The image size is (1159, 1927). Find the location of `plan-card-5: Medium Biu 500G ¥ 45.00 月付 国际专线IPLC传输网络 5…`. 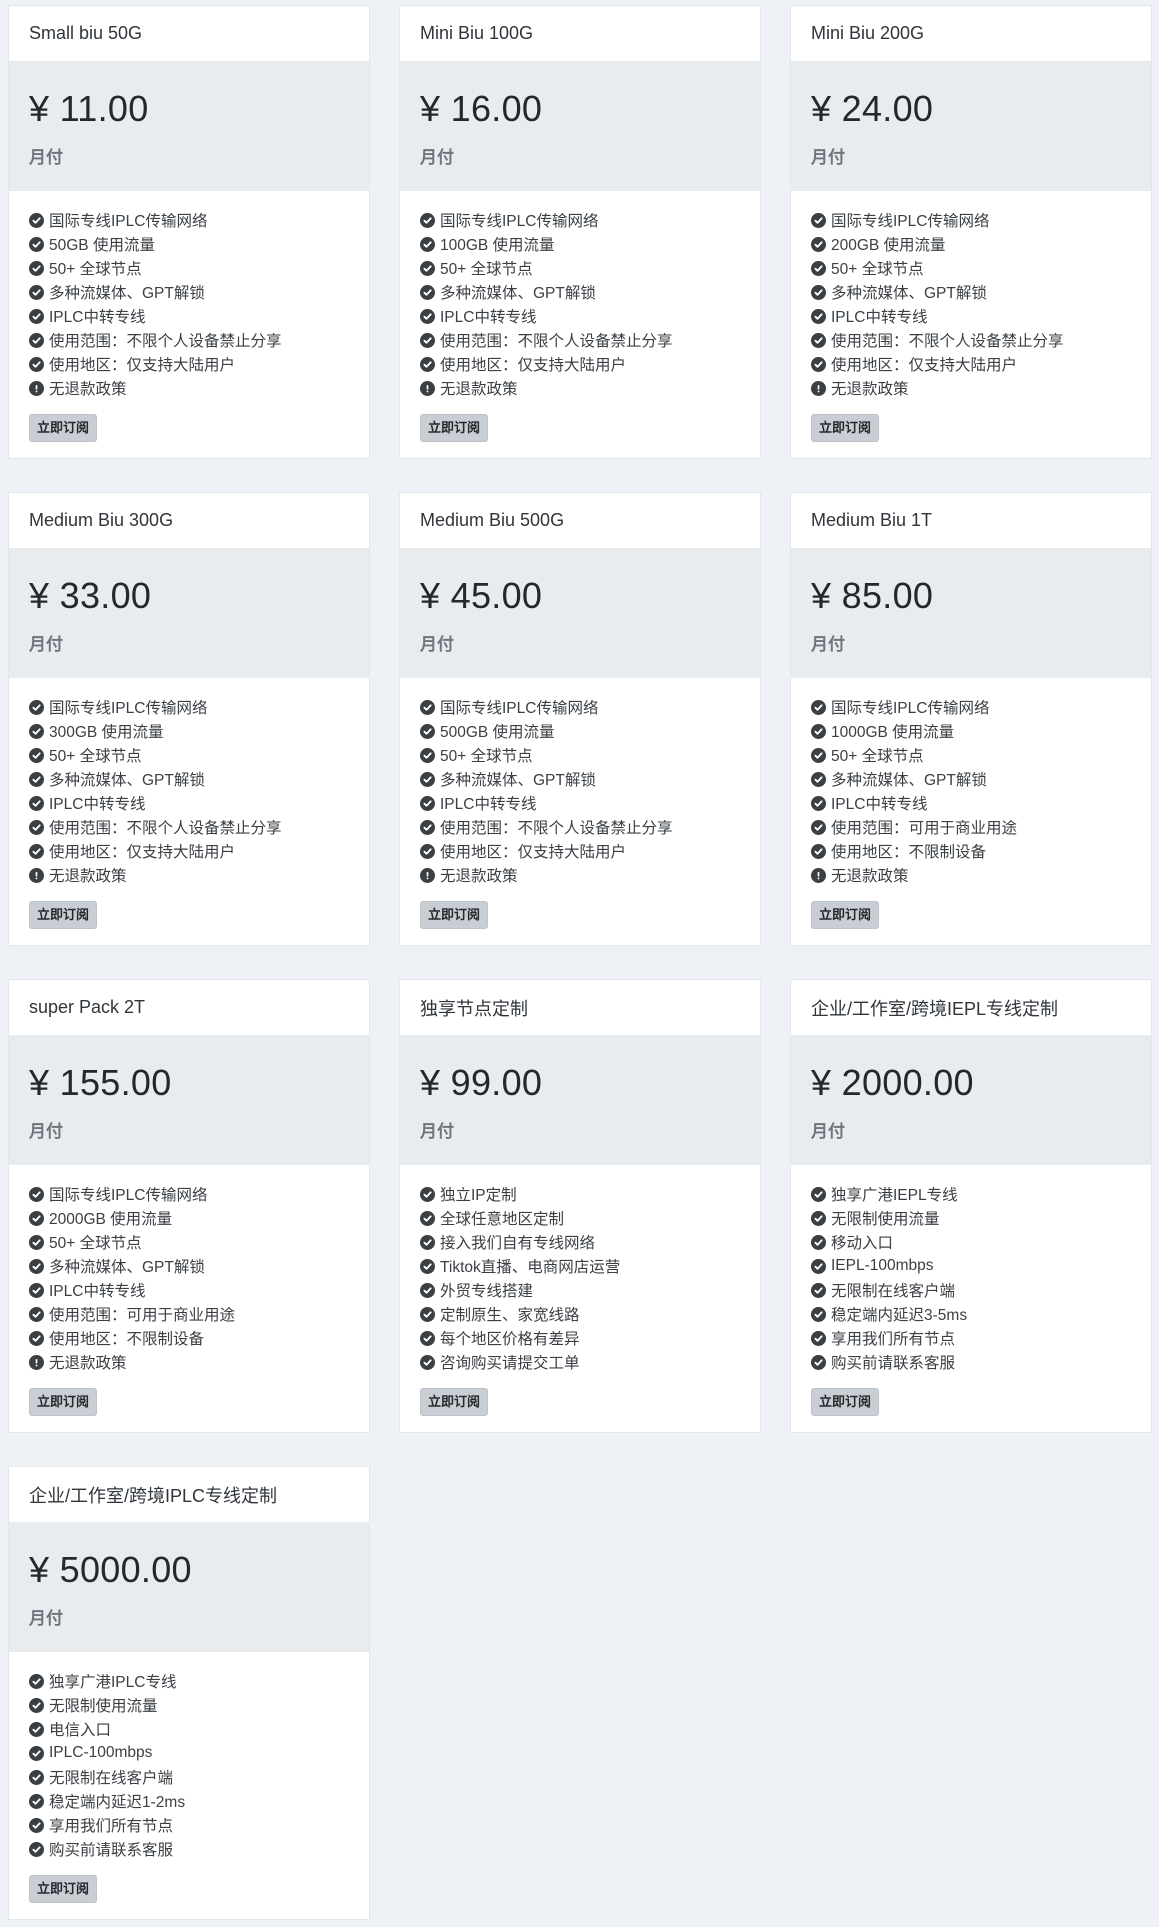

plan-card-5: Medium Biu 500G ¥ 45.00 月付 国际专线IPLC传输网络 5… is located at coordinates (580, 719).